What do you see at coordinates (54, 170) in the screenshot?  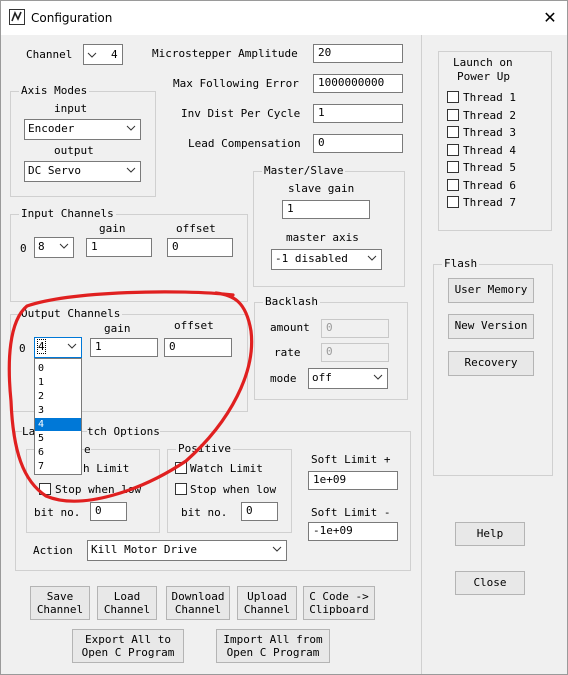 I see `output-mode-value: DC Servo` at bounding box center [54, 170].